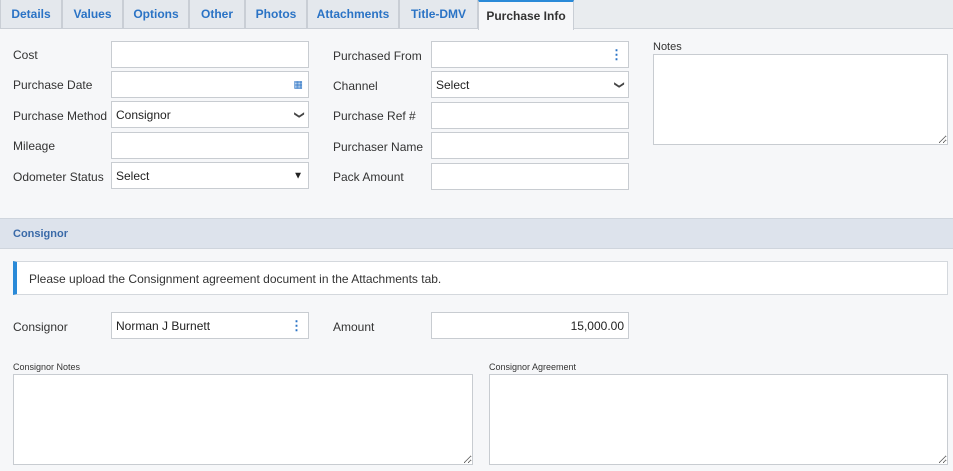  I want to click on channel-value: Select, so click(453, 84).